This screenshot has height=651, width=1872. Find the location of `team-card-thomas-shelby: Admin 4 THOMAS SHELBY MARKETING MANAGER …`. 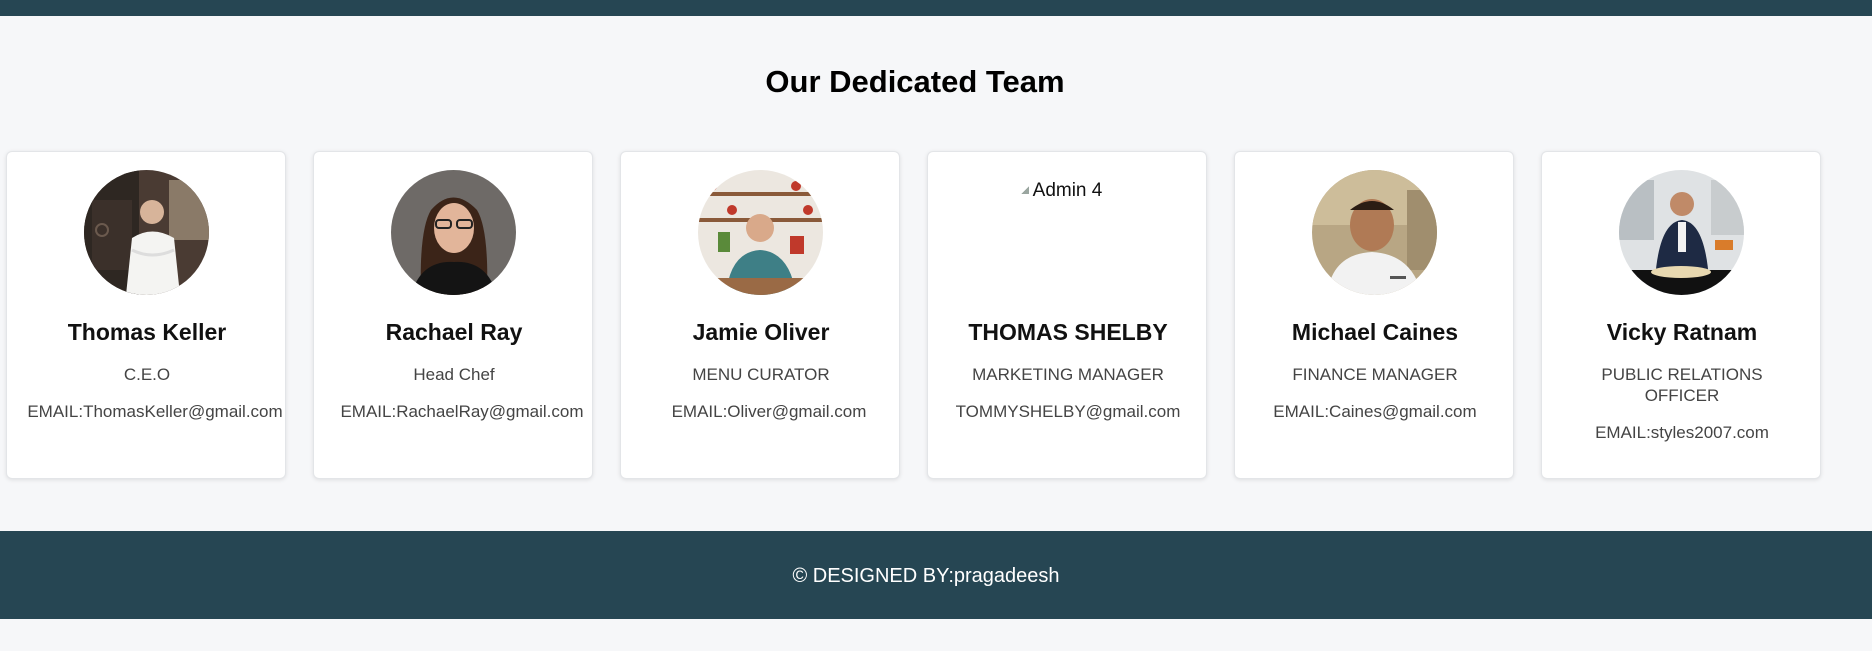

team-card-thomas-shelby: Admin 4 THOMAS SHELBY MARKETING MANAGER … is located at coordinates (1067, 315).